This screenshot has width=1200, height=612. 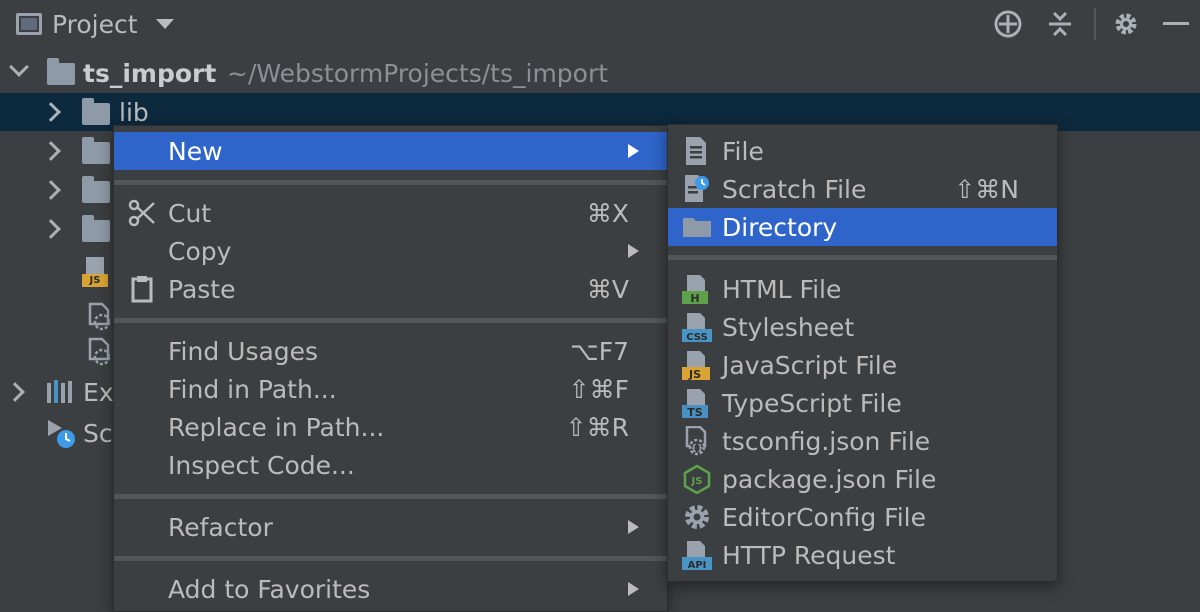 I want to click on submenu-item-label: HTTP Request, so click(x=809, y=555).